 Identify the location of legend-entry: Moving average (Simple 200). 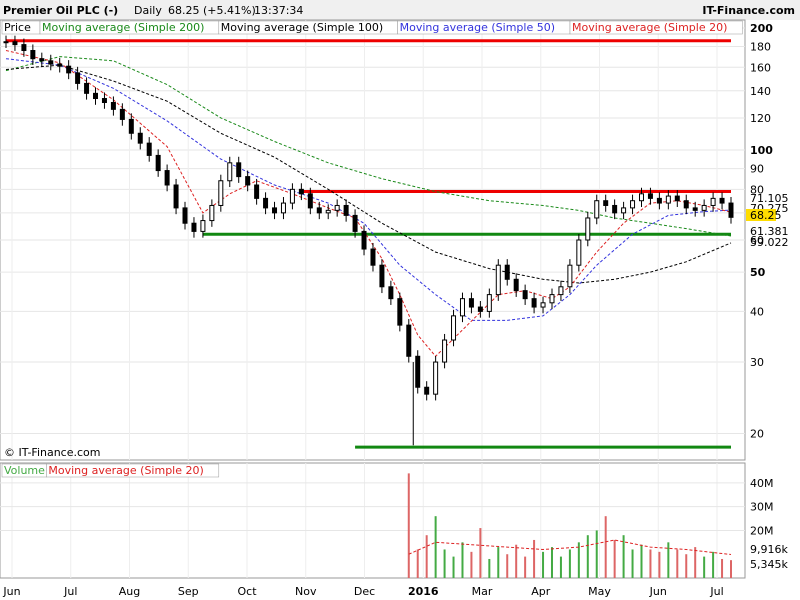
(123, 27).